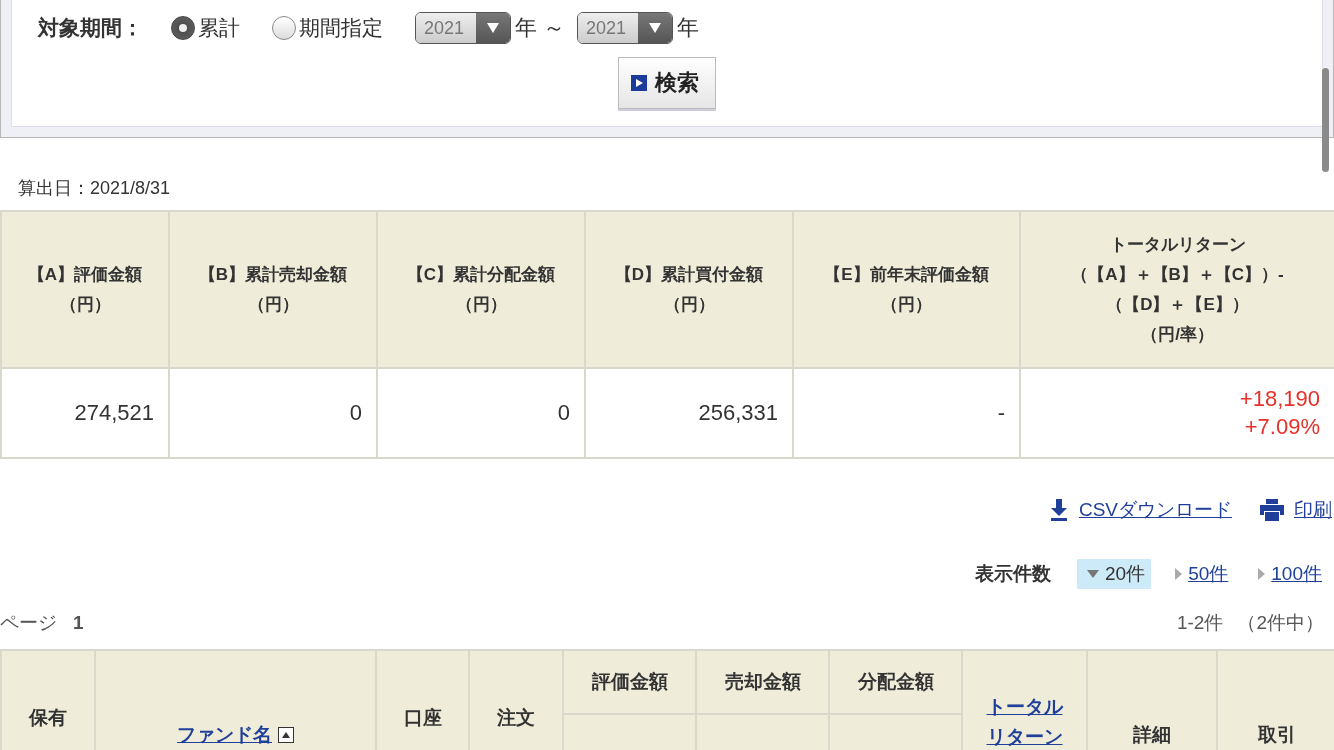 The width and height of the screenshot is (1334, 750). What do you see at coordinates (689, 274) in the screenshot?
I see `column-header: 【D】累計買付金額` at bounding box center [689, 274].